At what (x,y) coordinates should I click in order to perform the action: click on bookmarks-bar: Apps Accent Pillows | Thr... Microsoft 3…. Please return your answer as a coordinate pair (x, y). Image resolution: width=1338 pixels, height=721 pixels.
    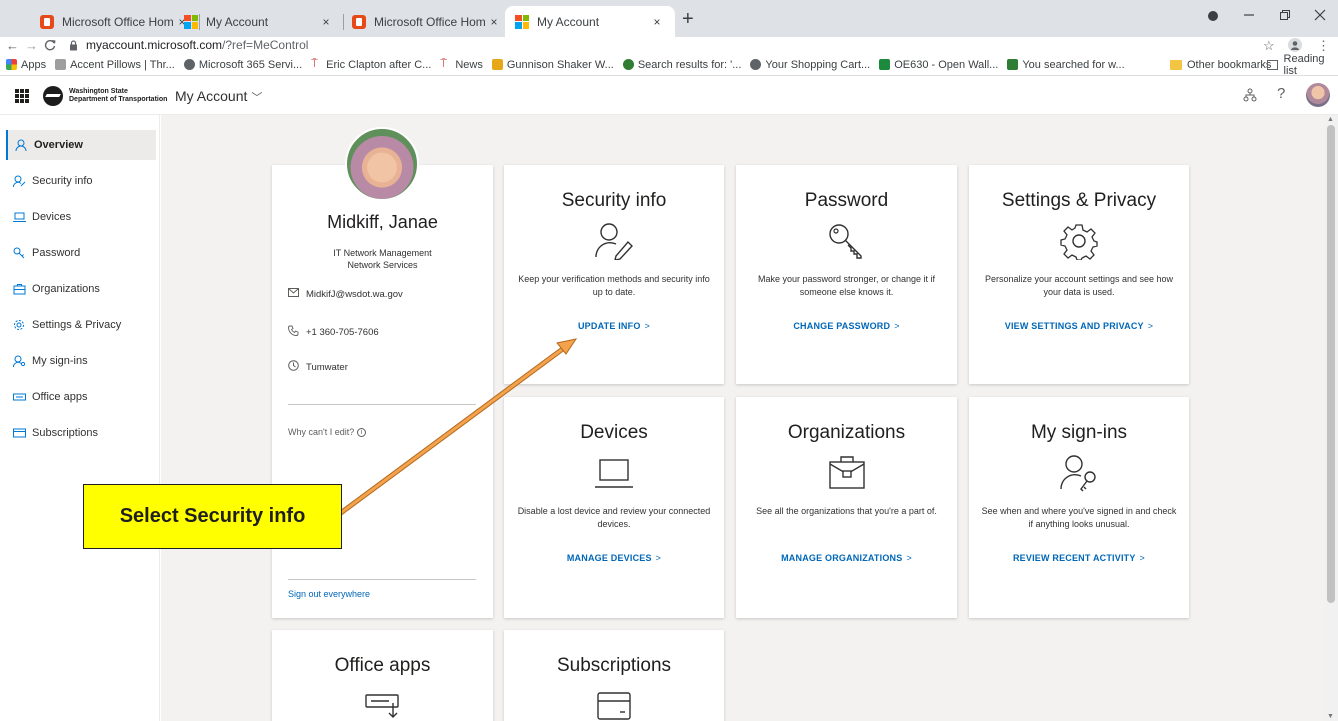
    Looking at the image, I should click on (669, 65).